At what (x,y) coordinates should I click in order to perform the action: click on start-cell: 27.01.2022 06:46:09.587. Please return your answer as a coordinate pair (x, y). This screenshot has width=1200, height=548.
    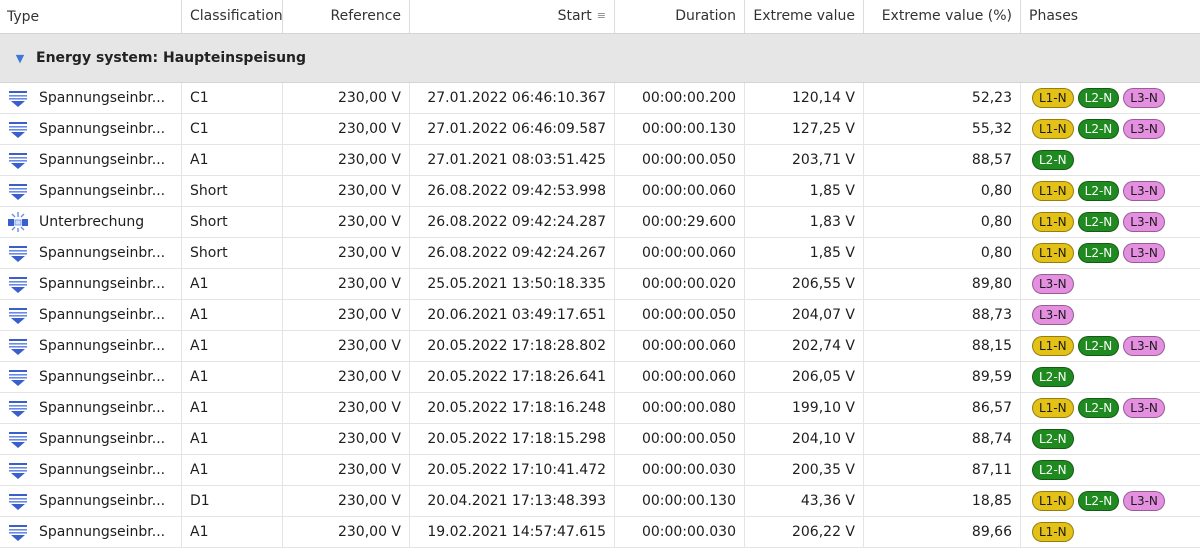
    Looking at the image, I should click on (512, 129).